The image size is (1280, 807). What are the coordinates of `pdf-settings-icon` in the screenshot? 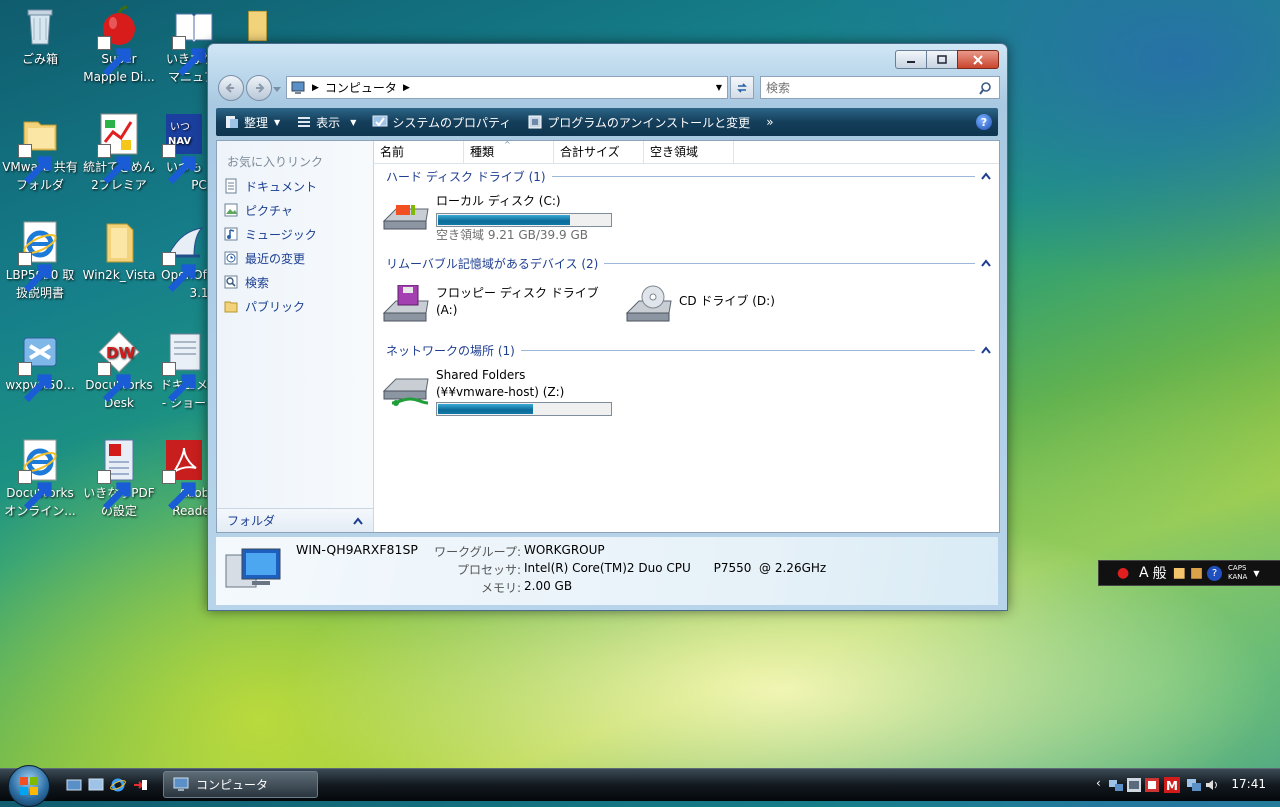 It's located at (119, 474).